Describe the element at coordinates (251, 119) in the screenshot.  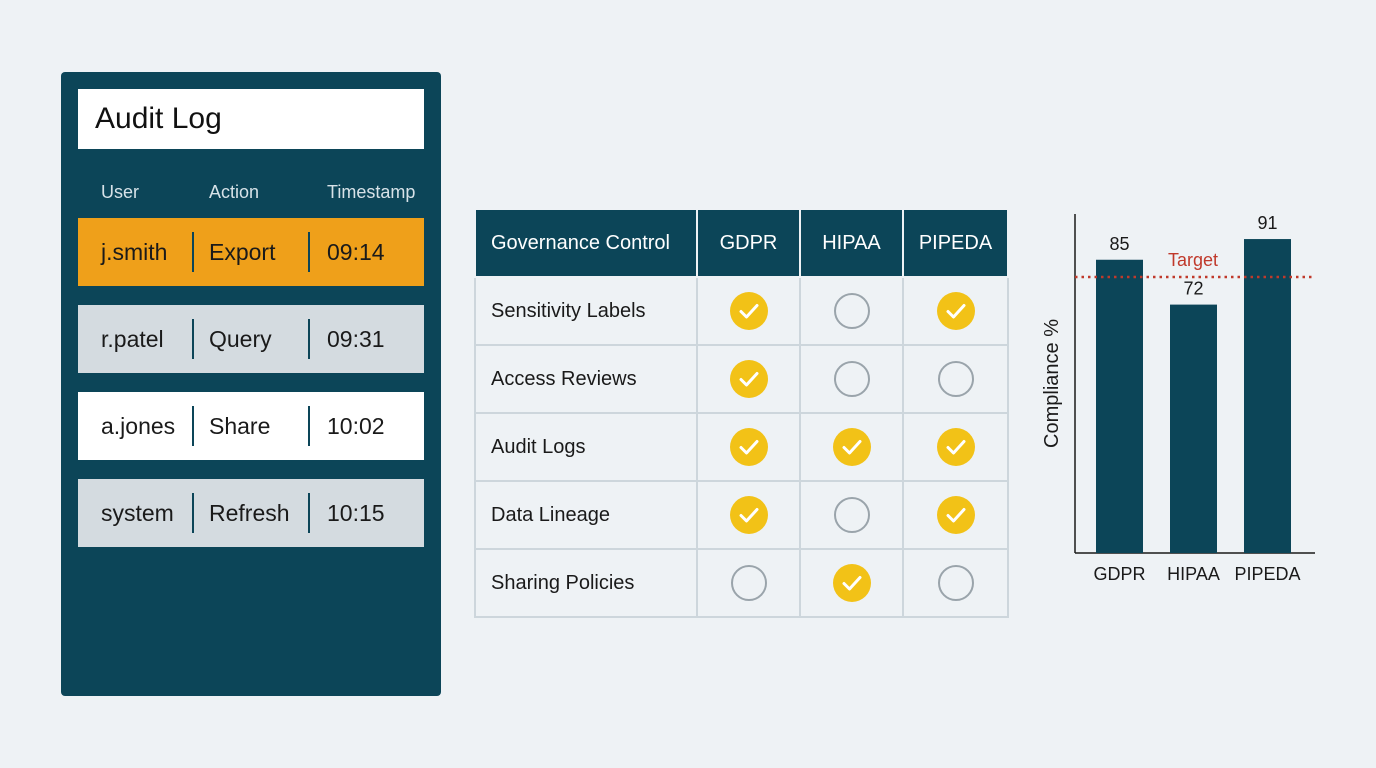
I see `audit-log-title-box: Audit Log` at that location.